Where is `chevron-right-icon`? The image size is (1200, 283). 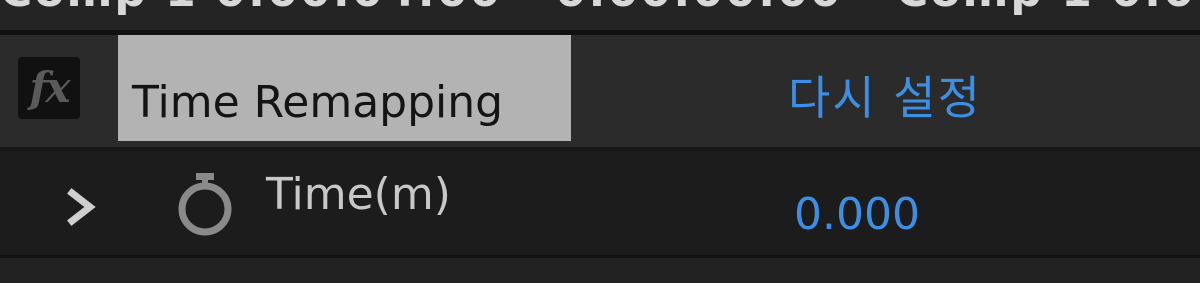
chevron-right-icon is located at coordinates (81, 207).